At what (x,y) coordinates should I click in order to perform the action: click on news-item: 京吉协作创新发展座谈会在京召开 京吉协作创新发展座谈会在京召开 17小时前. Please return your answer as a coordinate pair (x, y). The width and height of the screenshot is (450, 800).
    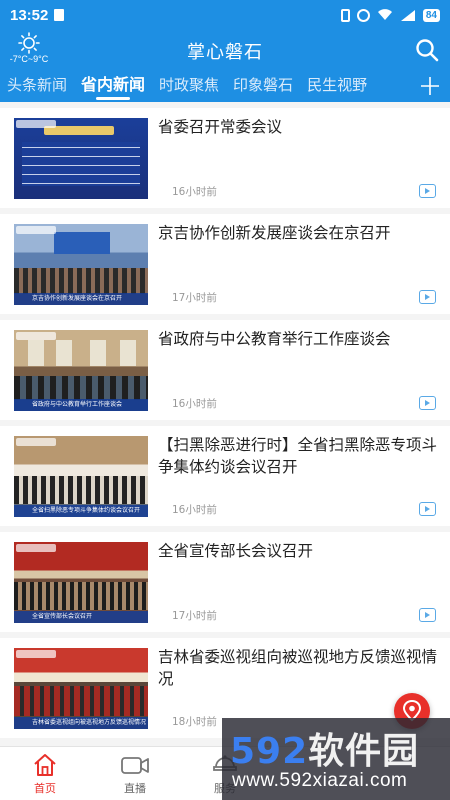
    Looking at the image, I should click on (225, 264).